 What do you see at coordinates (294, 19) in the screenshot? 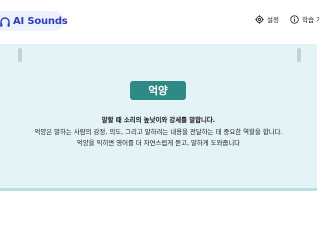
I see `info-circle-icon` at bounding box center [294, 19].